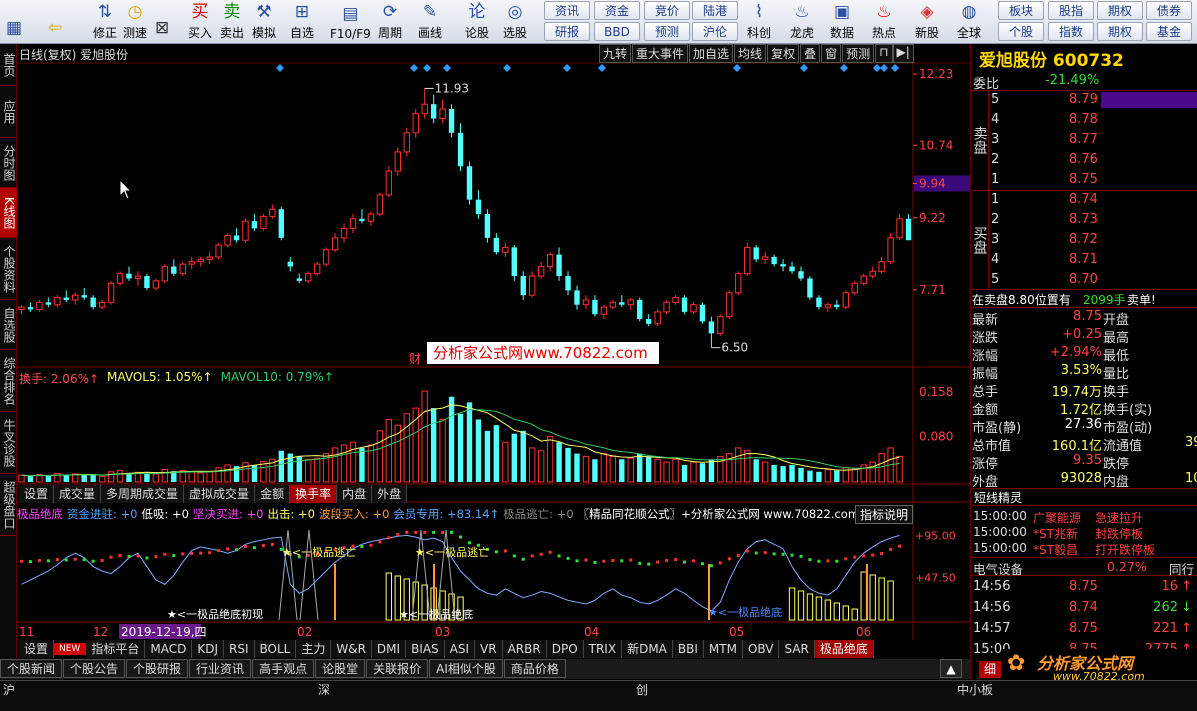 The width and height of the screenshot is (1197, 711). I want to click on info-tab: 高手观点, so click(283, 668).